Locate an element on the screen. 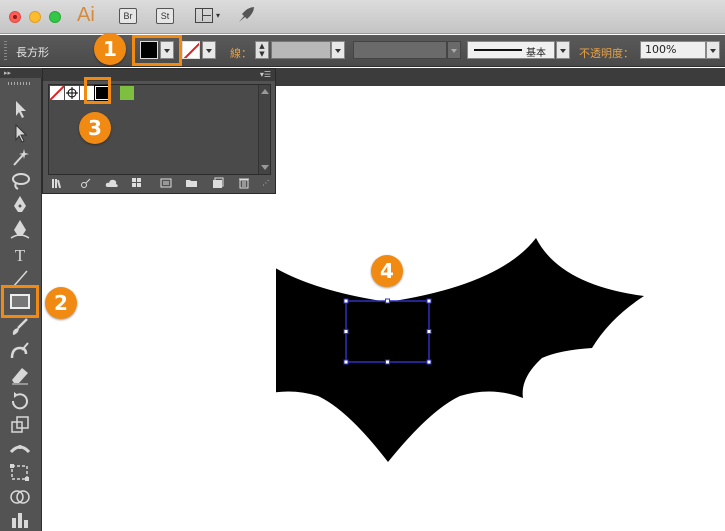  swatch-none is located at coordinates (57, 93).